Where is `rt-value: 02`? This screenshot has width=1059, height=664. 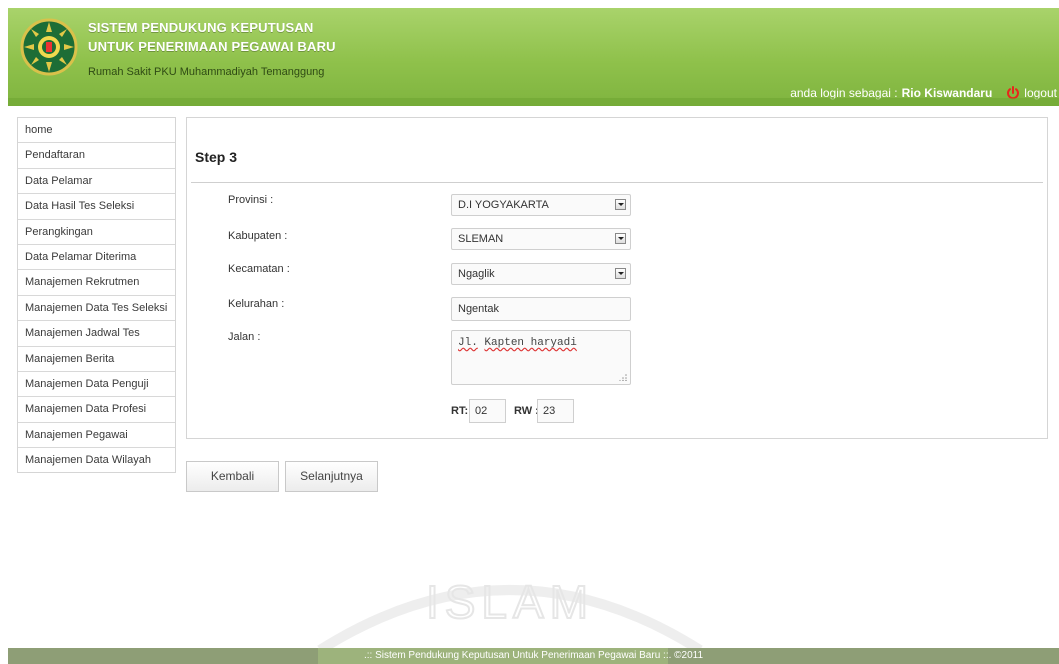 rt-value: 02 is located at coordinates (481, 411).